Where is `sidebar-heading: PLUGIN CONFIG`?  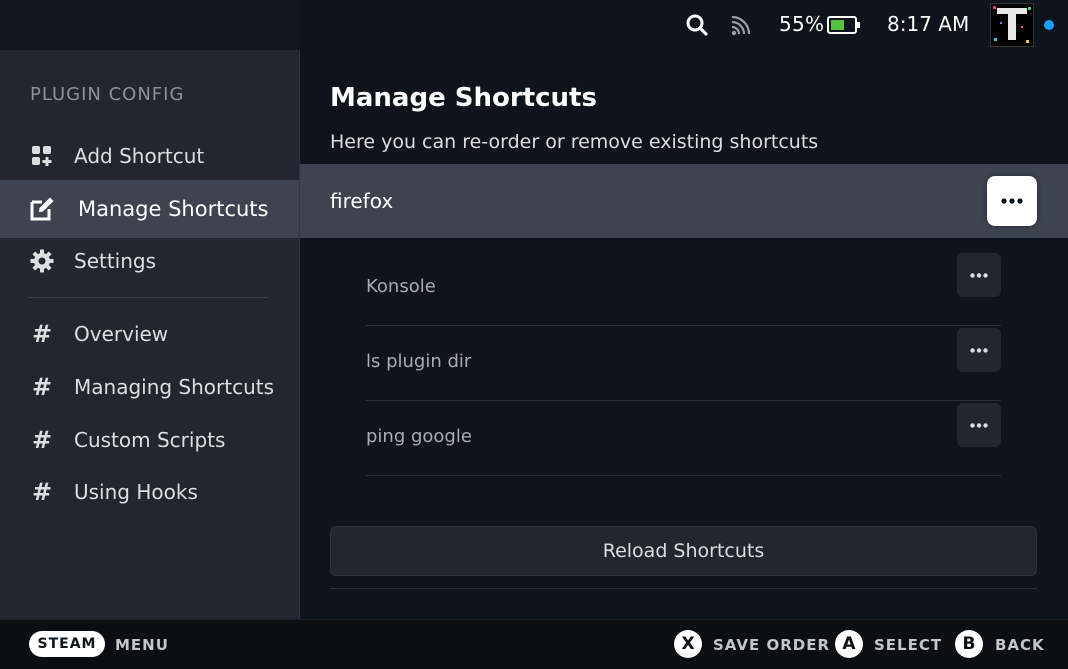
sidebar-heading: PLUGIN CONFIG is located at coordinates (107, 94).